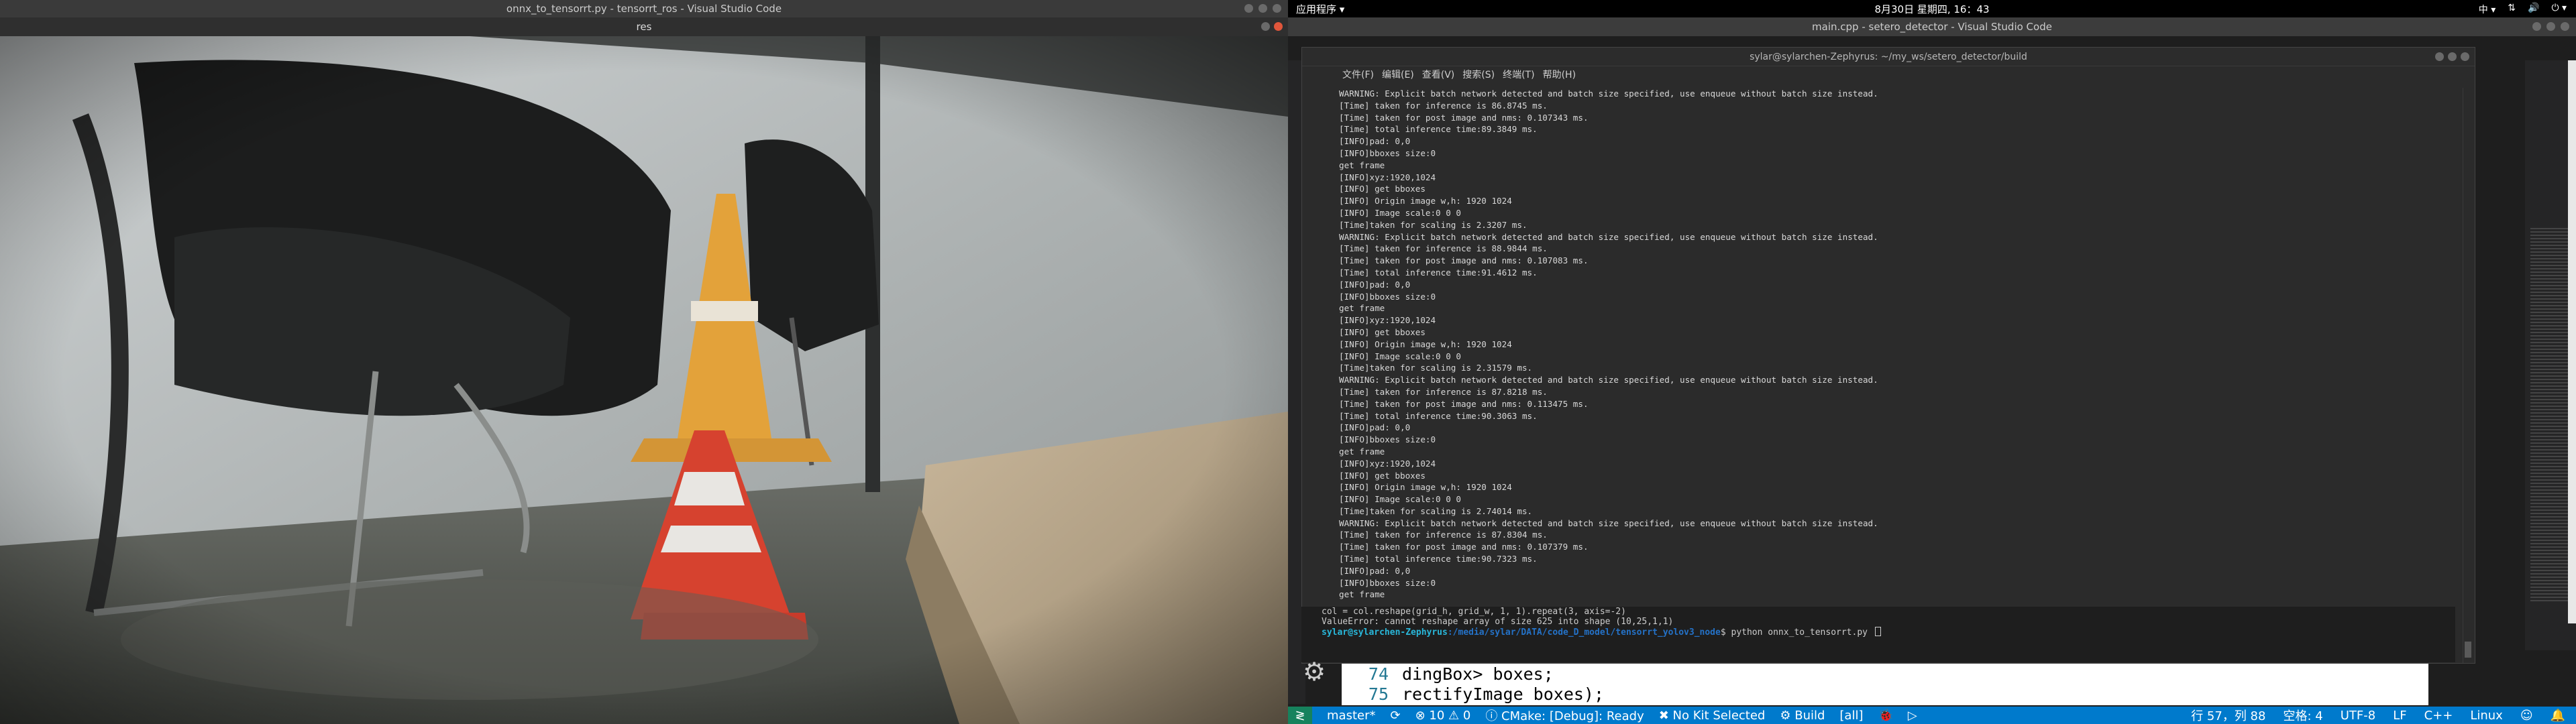 The image size is (2576, 724). What do you see at coordinates (1438, 559) in the screenshot?
I see `terminal-line: [Time] total inference time:90.7323 ms.` at bounding box center [1438, 559].